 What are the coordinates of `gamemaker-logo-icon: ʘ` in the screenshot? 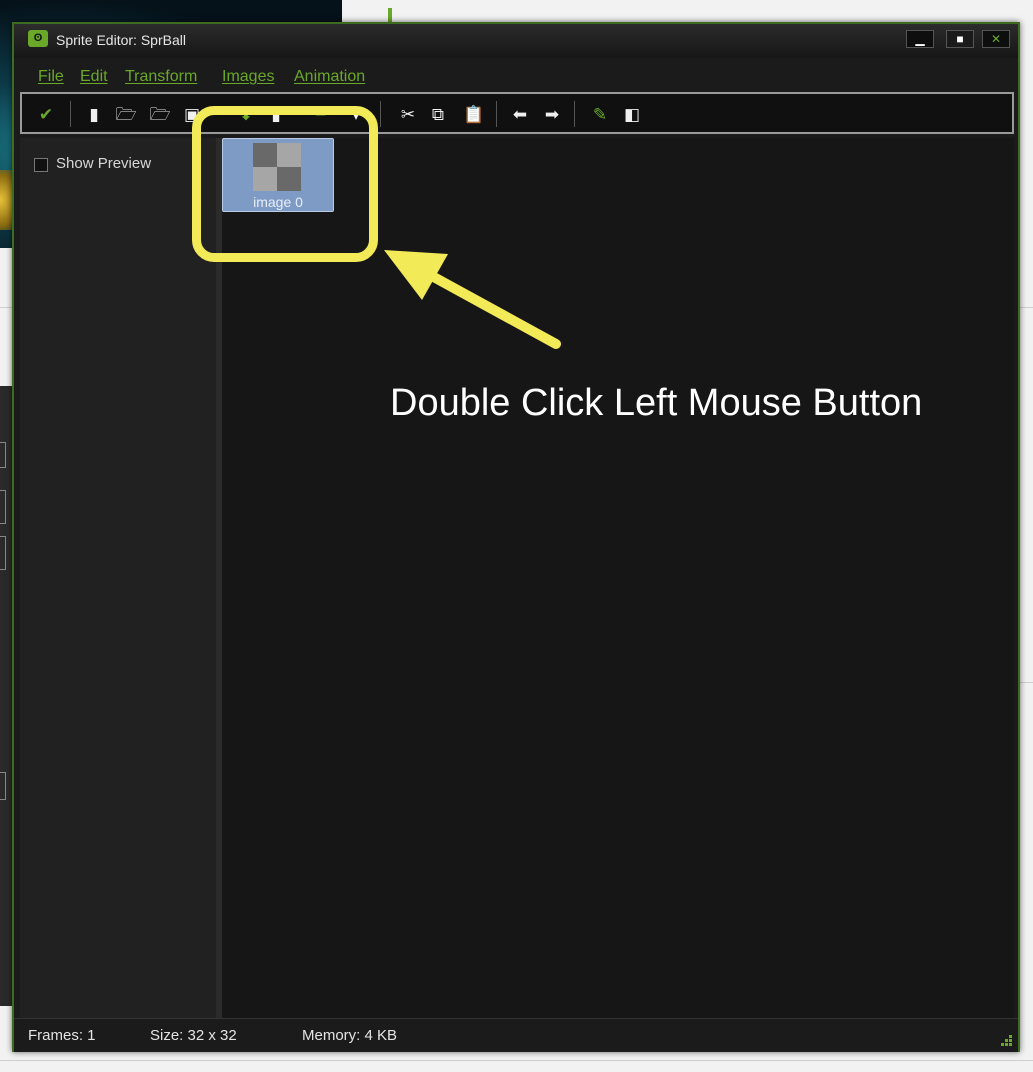 It's located at (38, 38).